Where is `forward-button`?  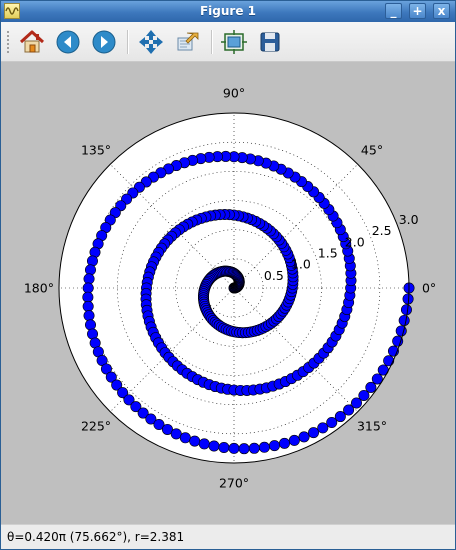 forward-button is located at coordinates (104, 42).